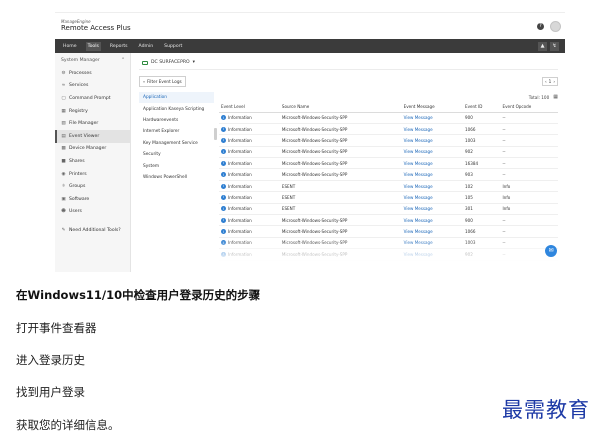  What do you see at coordinates (92, 62) in the screenshot?
I see `sidebar-header: System Manager ⌃` at bounding box center [92, 62].